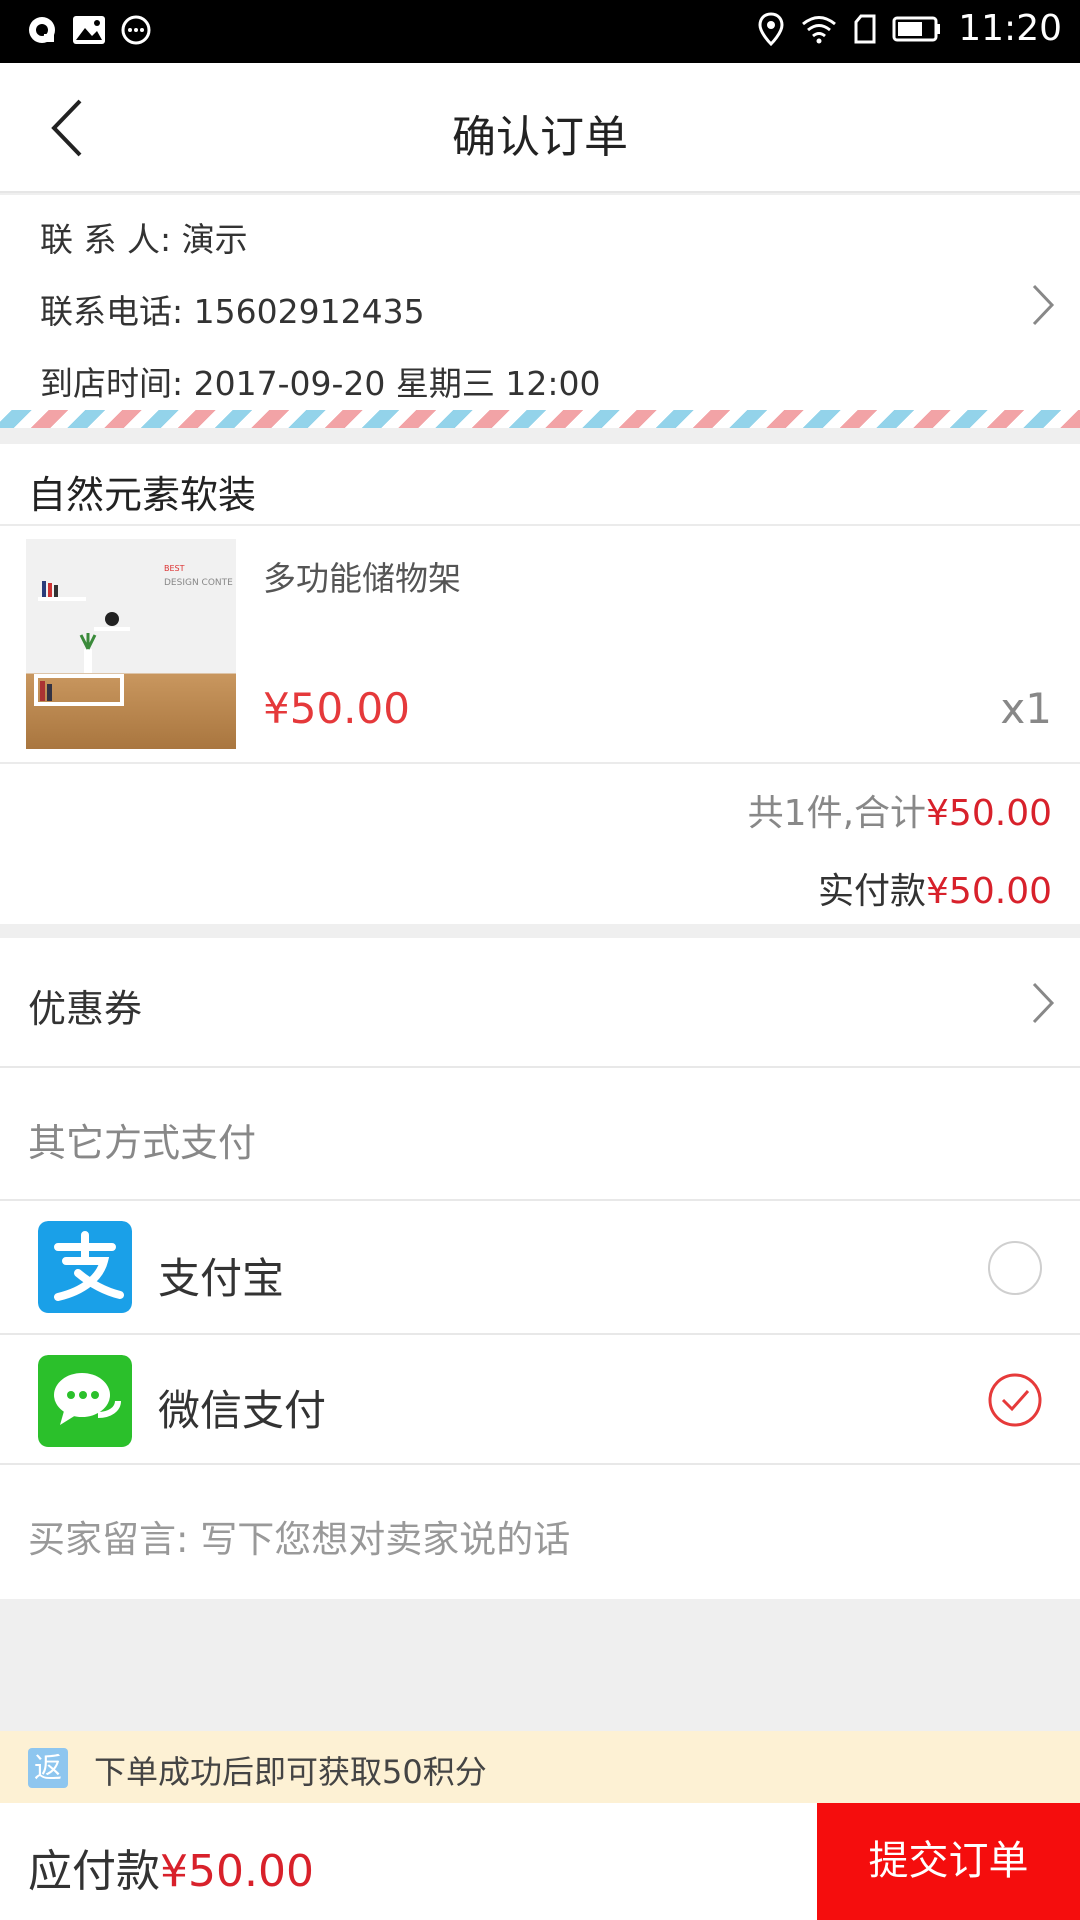 The width and height of the screenshot is (1080, 1920). What do you see at coordinates (1015, 1400) in the screenshot?
I see `wechat-radio-checked` at bounding box center [1015, 1400].